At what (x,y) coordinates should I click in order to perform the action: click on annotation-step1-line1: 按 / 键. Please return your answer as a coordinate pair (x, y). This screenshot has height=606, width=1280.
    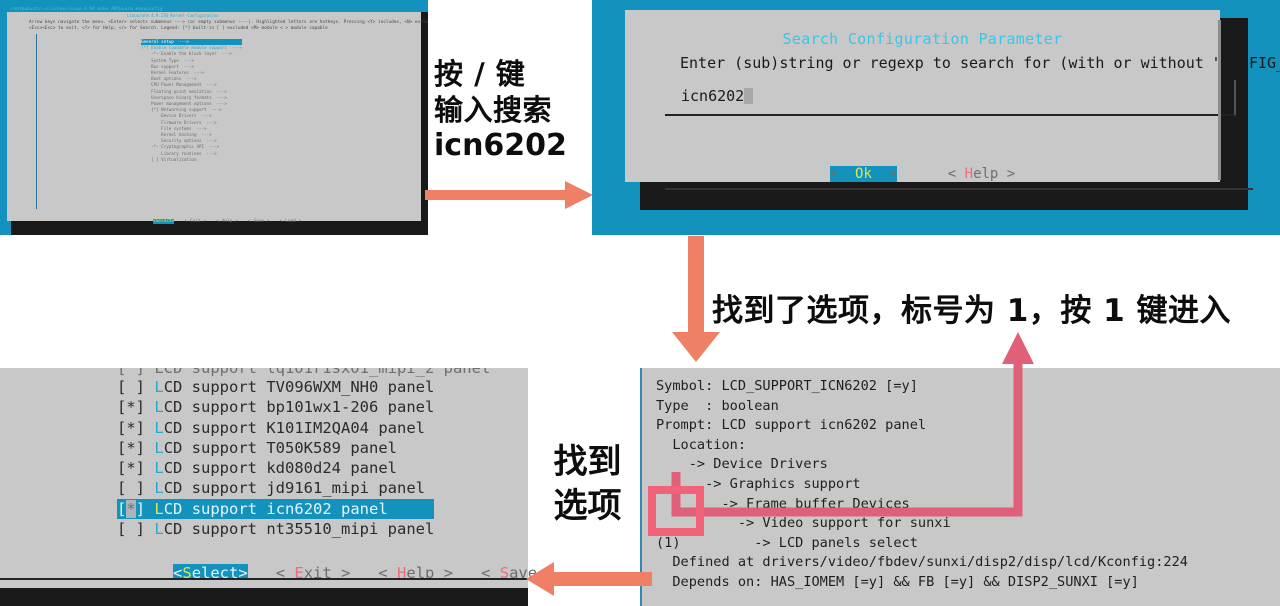
    Looking at the image, I should click on (480, 74).